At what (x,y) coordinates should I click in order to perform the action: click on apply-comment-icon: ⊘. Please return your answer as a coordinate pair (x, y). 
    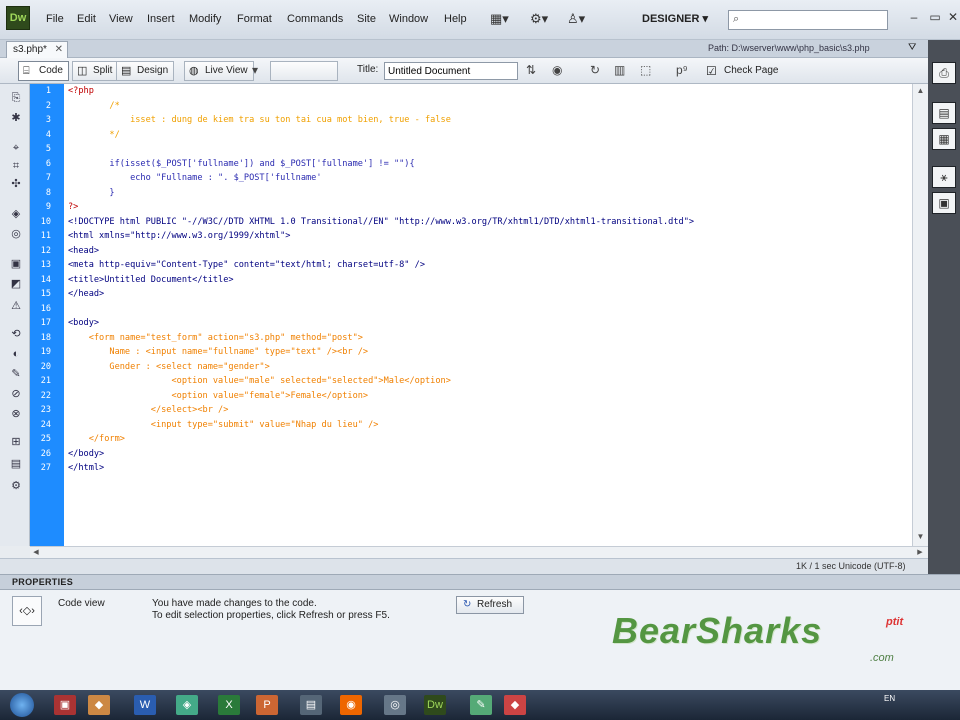
    Looking at the image, I should click on (16, 394).